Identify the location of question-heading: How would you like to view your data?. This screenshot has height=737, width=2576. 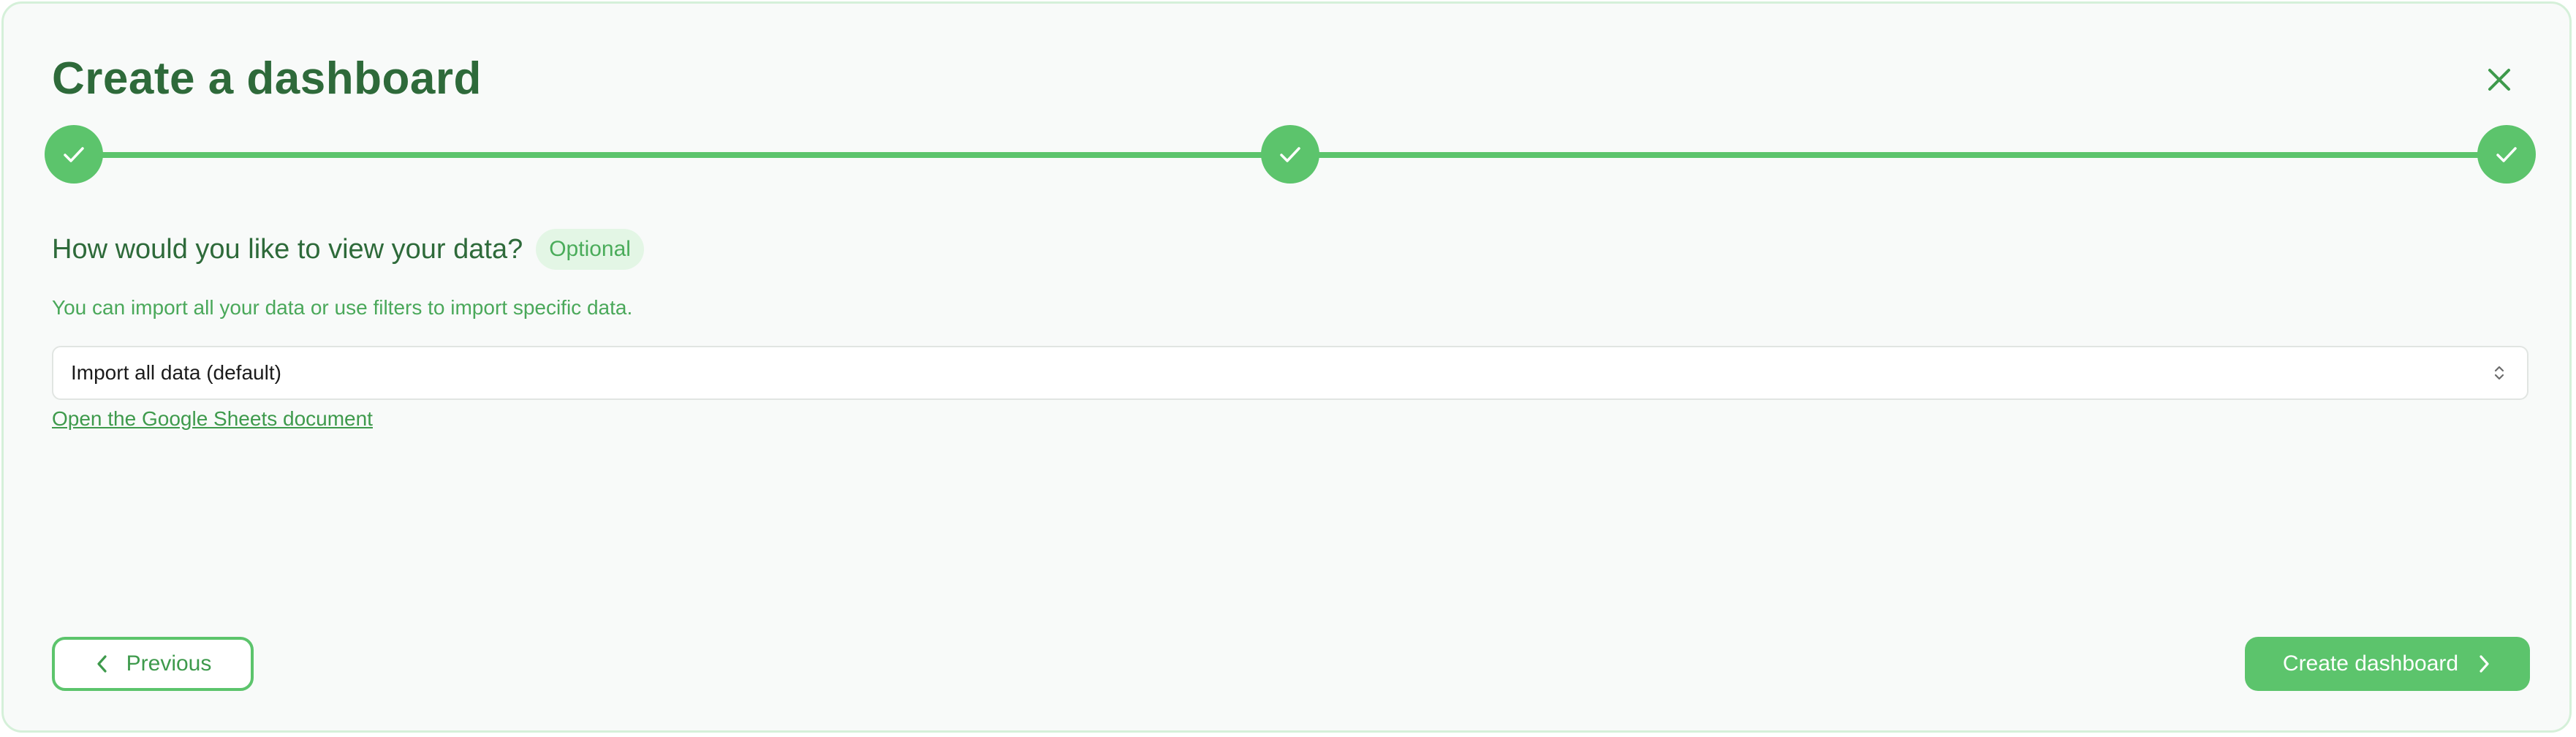
(287, 249).